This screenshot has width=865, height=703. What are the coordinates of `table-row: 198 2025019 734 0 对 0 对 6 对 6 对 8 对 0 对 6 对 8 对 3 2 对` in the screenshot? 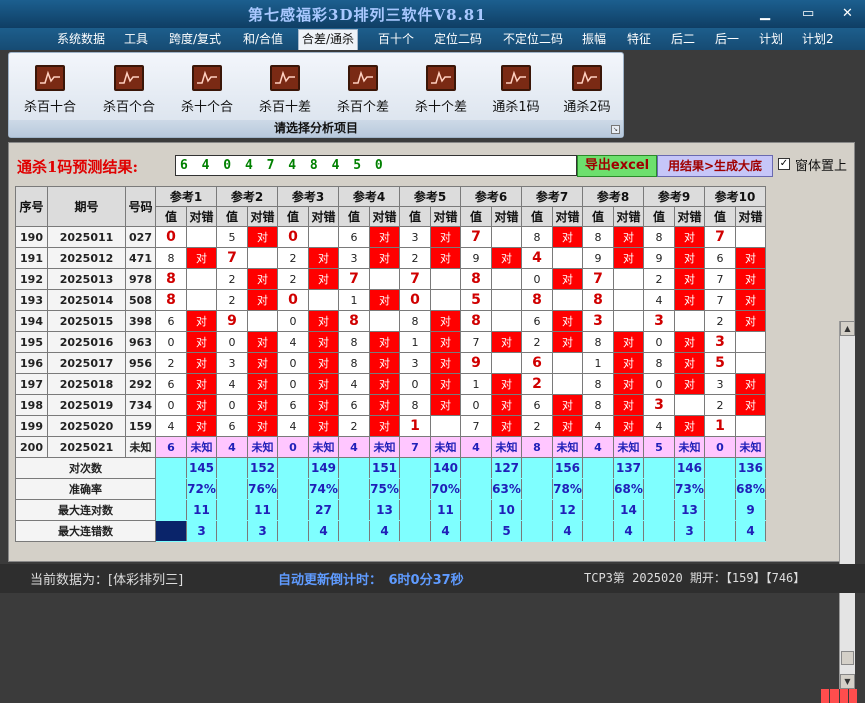 It's located at (390, 405).